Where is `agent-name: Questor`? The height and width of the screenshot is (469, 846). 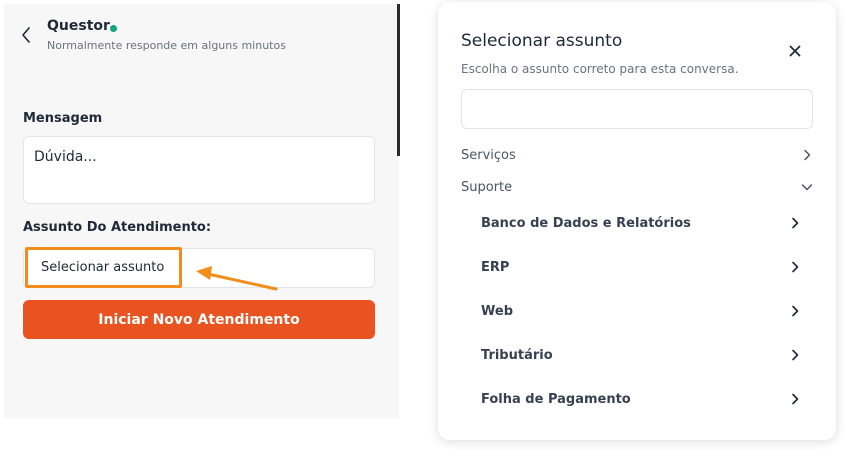 agent-name: Questor is located at coordinates (78, 26).